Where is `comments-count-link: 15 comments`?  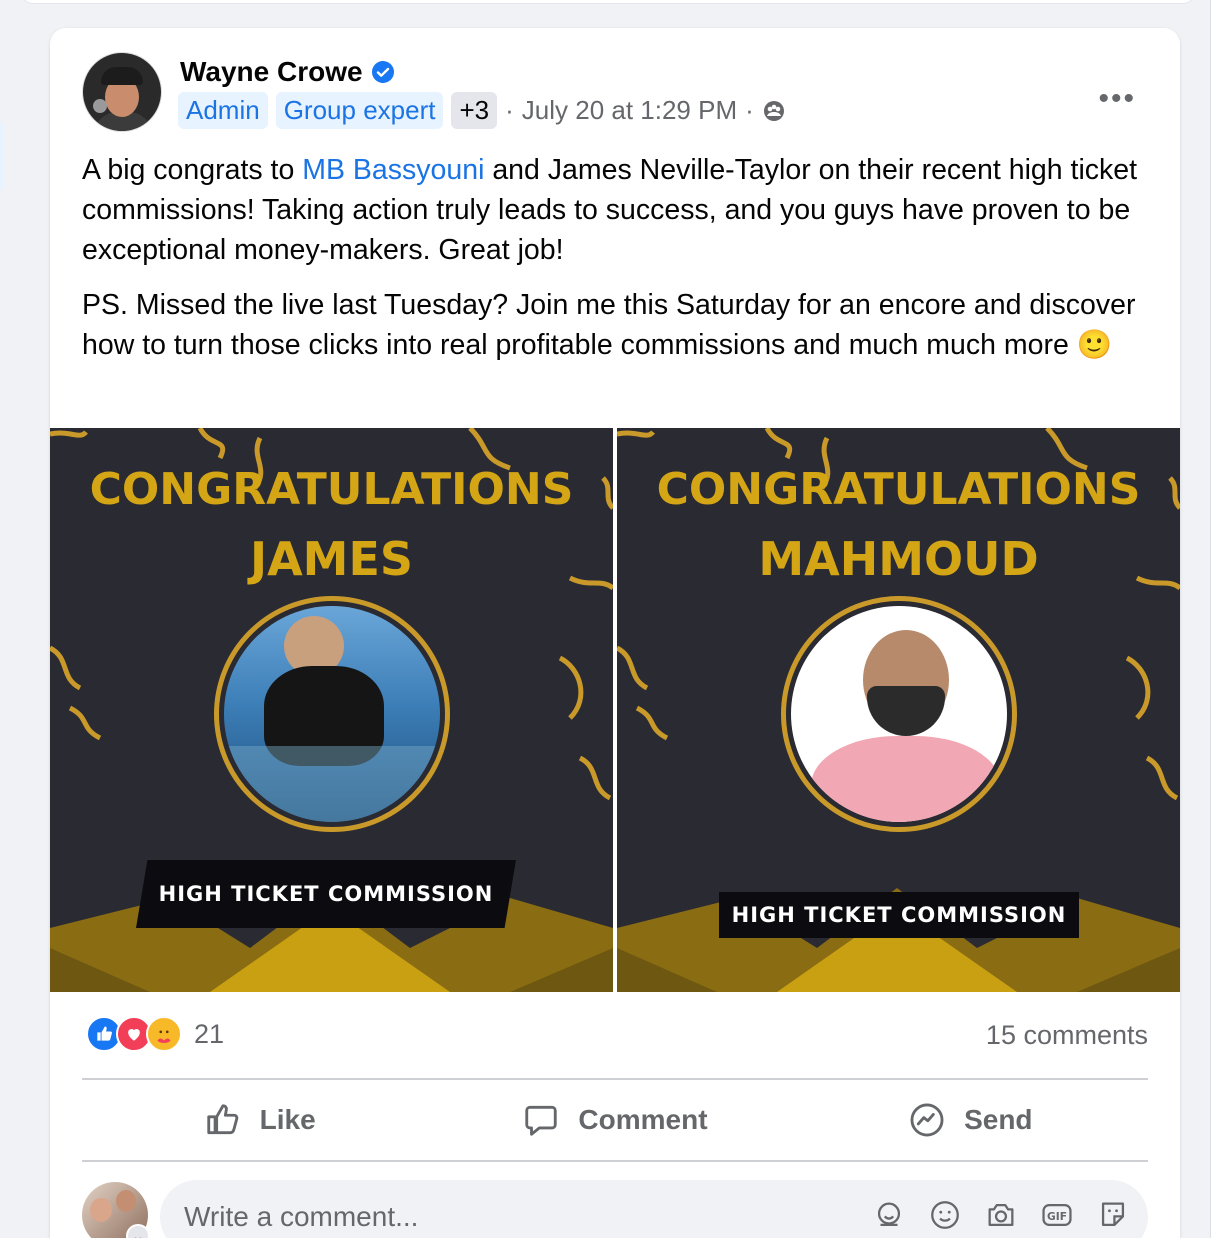 comments-count-link: 15 comments is located at coordinates (1067, 1035).